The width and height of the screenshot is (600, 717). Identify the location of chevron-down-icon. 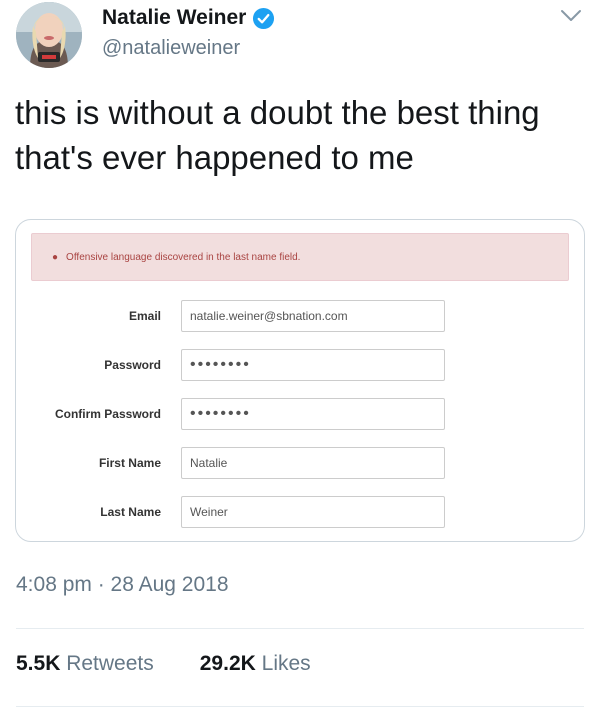
(571, 16).